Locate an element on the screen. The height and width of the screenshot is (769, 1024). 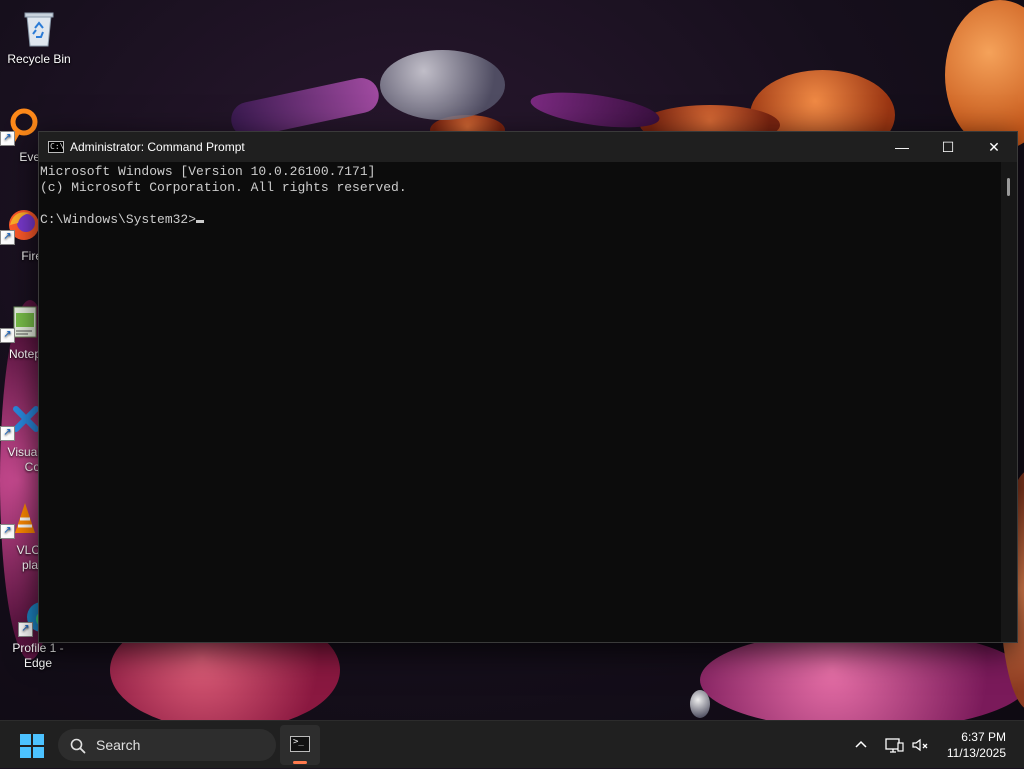
chevron-up-icon is located at coordinates (861, 744).